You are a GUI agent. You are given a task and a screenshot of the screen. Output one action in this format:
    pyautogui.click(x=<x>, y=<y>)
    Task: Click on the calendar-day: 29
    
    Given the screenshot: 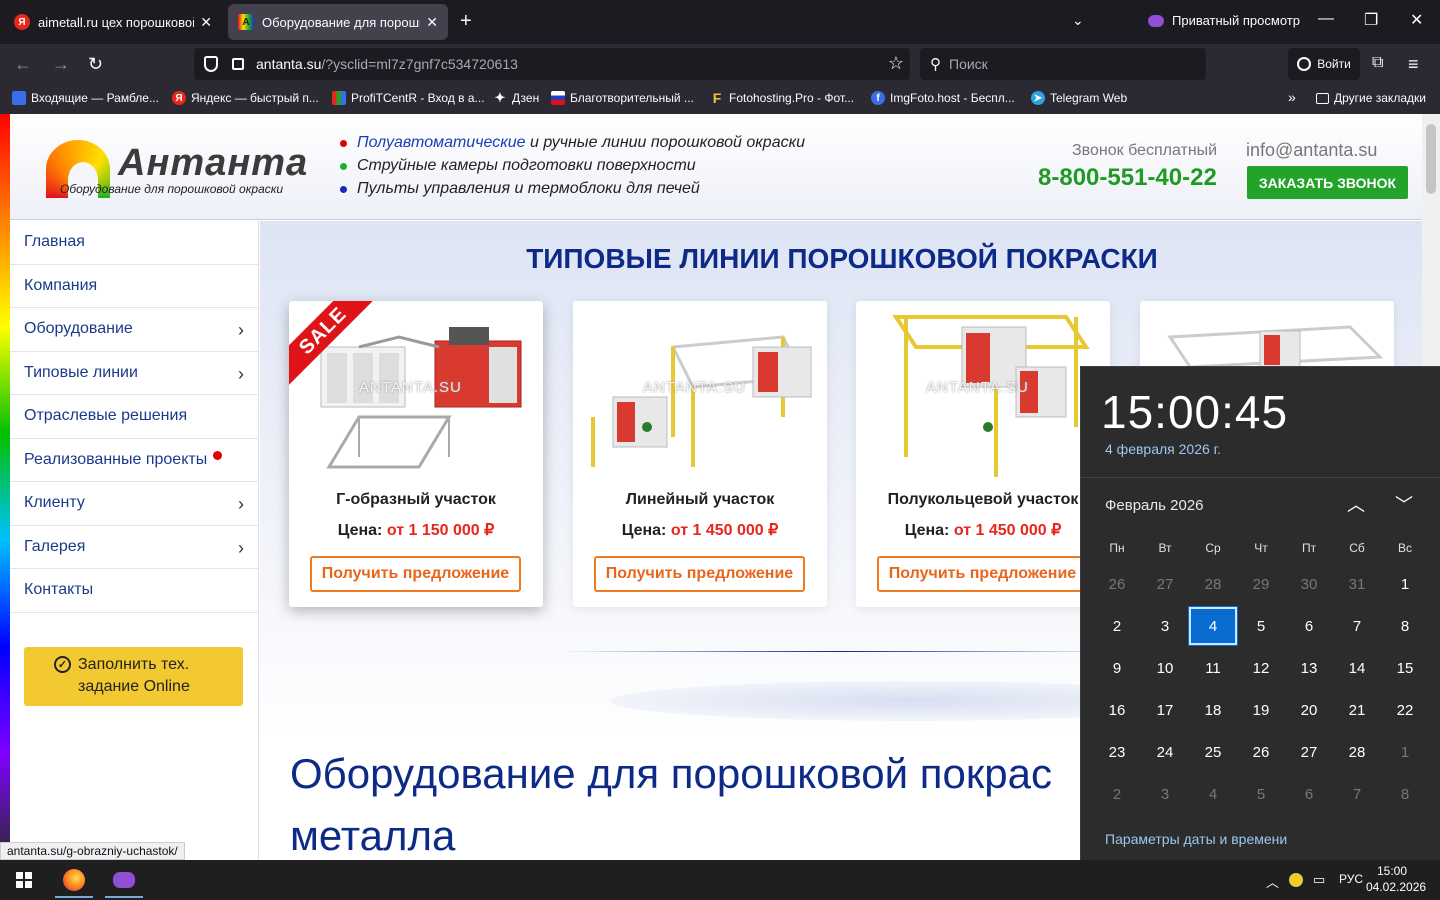 What is the action you would take?
    pyautogui.click(x=1261, y=584)
    